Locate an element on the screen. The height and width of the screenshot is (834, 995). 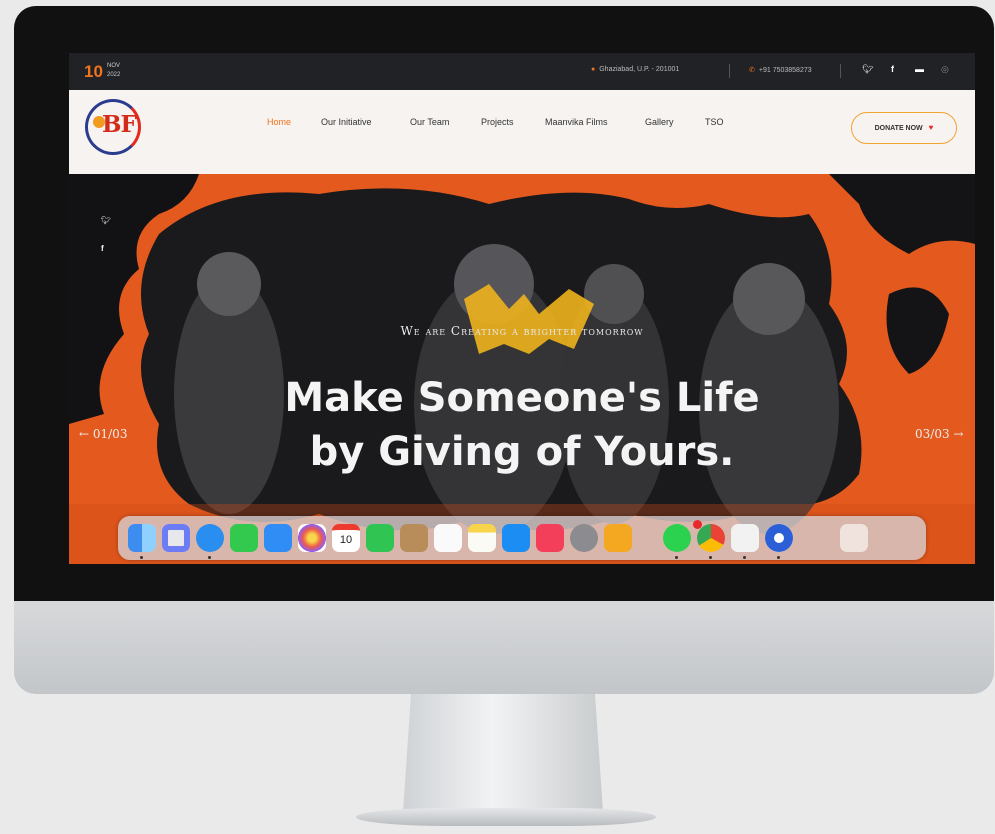
site-logo: BF is located at coordinates (115, 129).